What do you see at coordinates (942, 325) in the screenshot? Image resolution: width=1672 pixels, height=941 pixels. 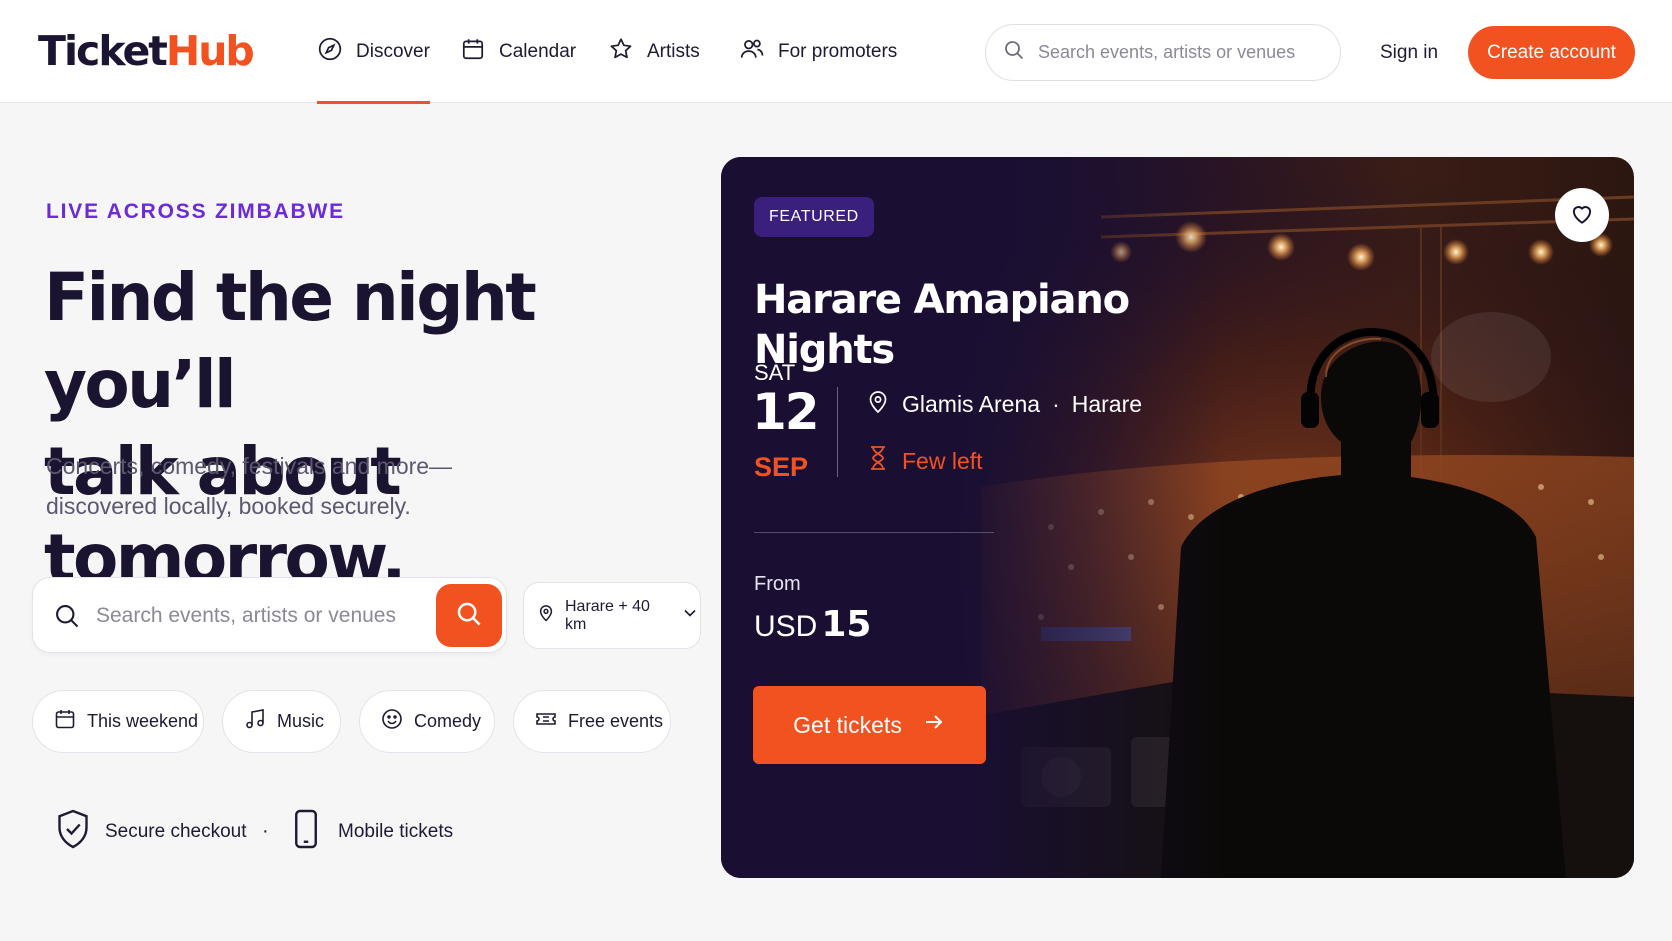 I see `event-title: Harare Amapiano Nights` at bounding box center [942, 325].